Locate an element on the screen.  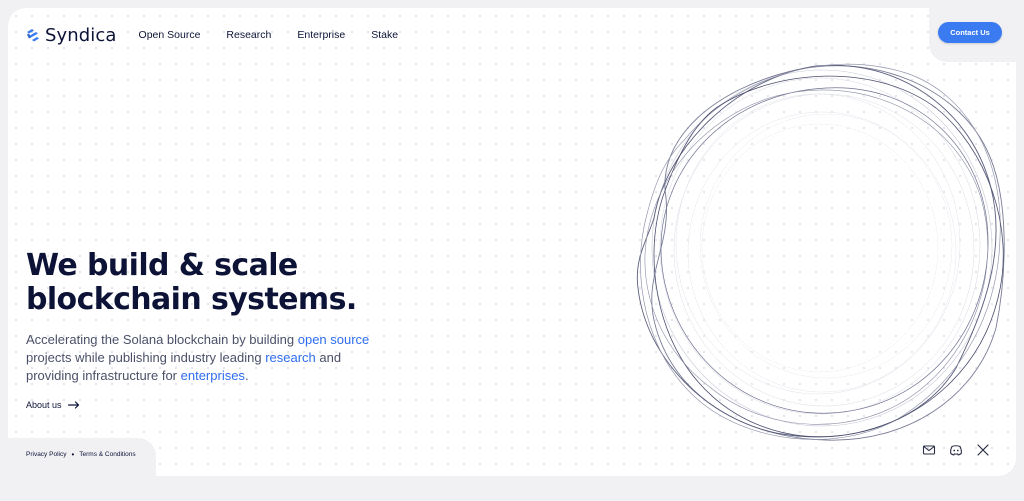
arrow-right-icon is located at coordinates (73, 405).